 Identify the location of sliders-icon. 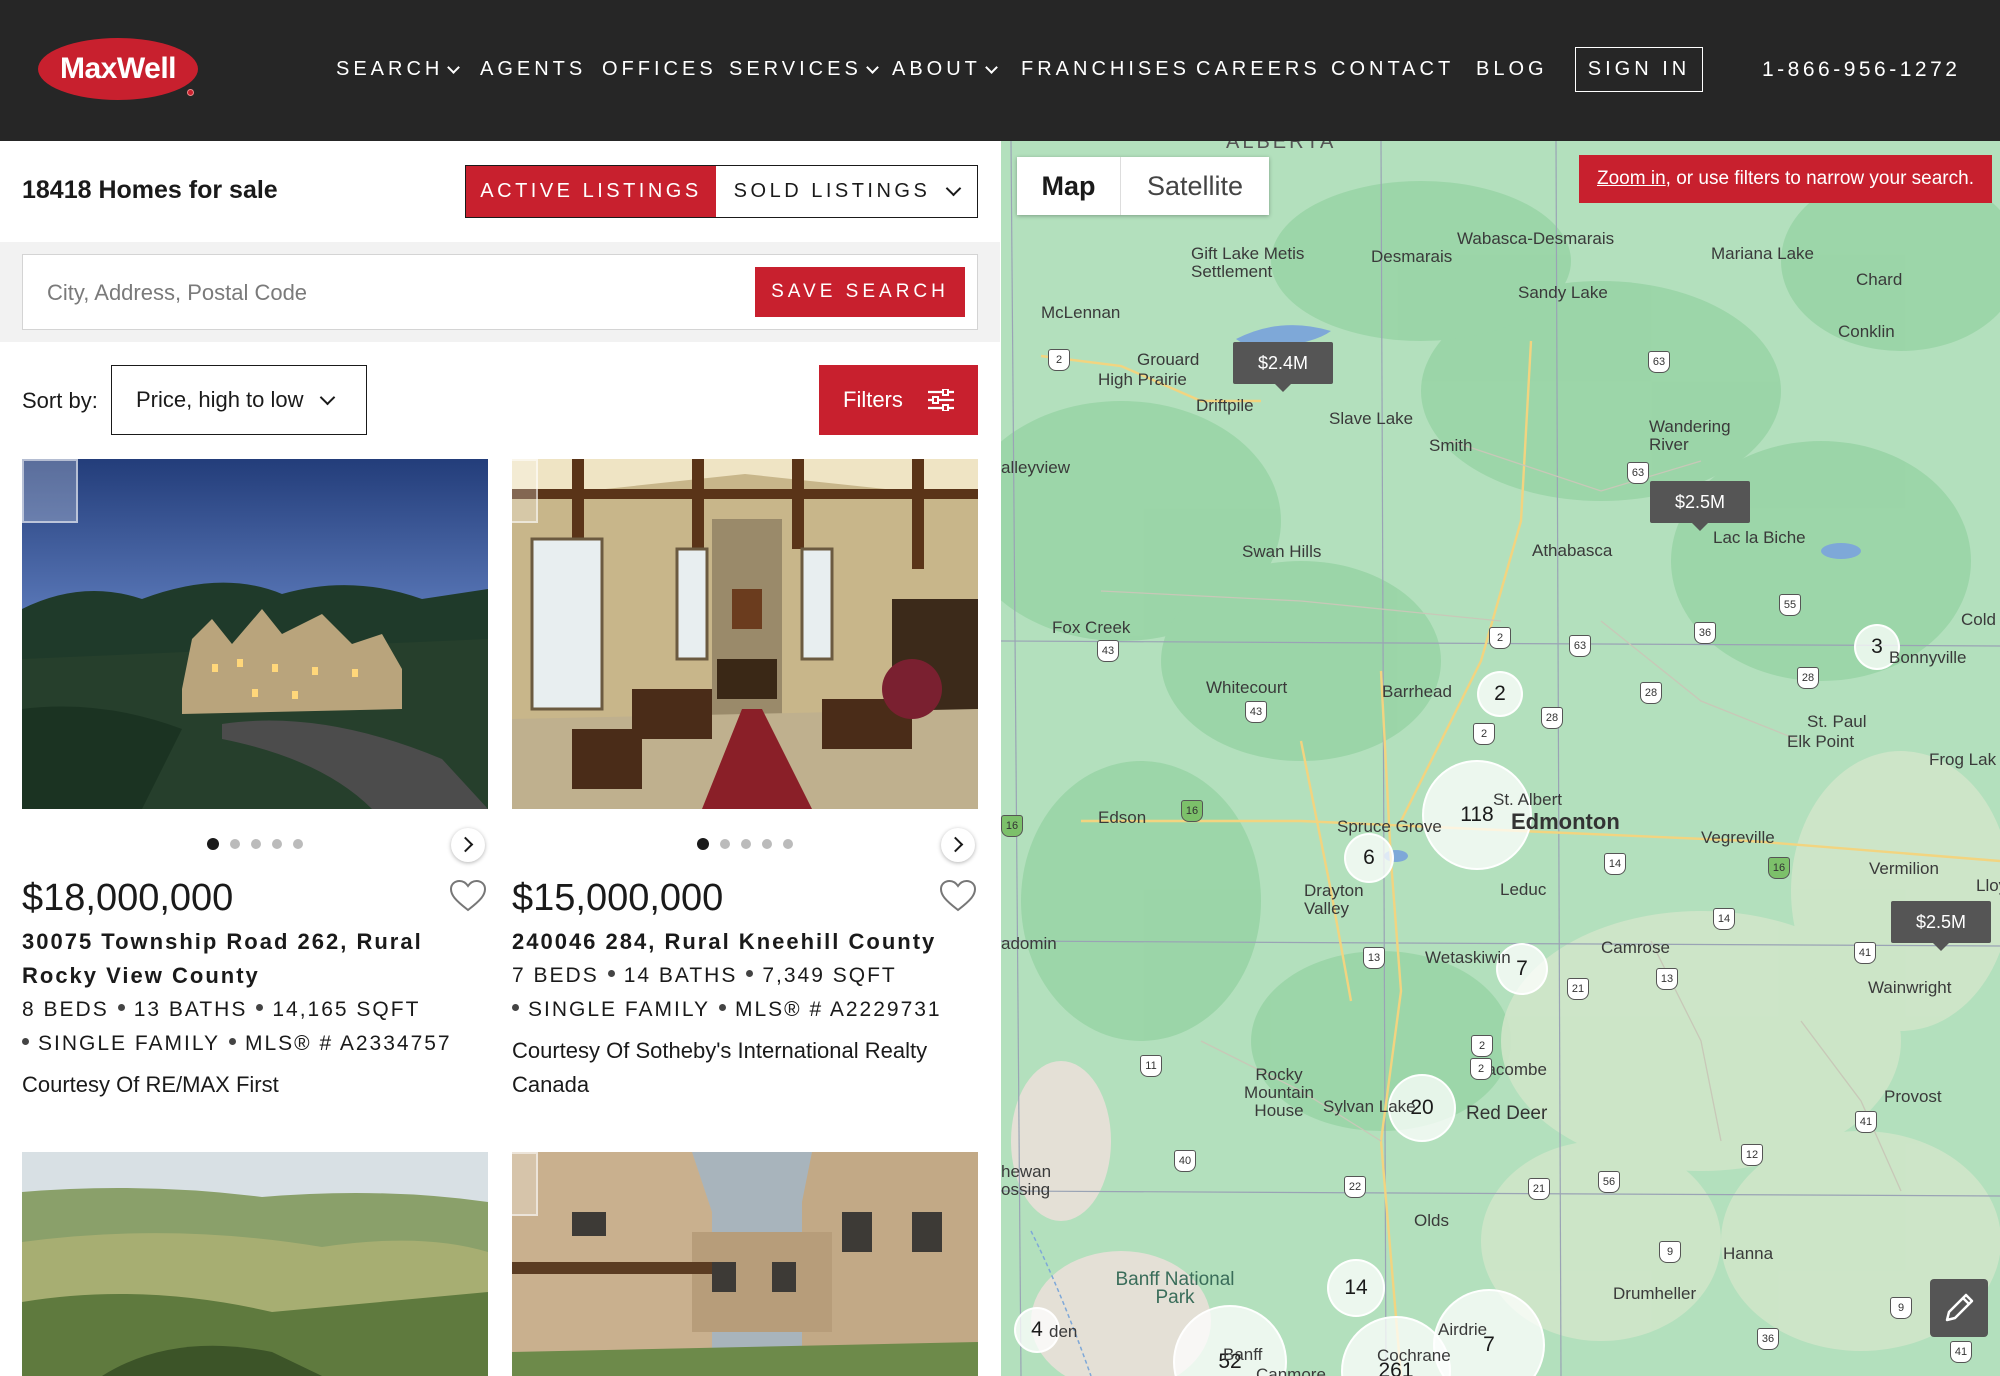
(941, 400).